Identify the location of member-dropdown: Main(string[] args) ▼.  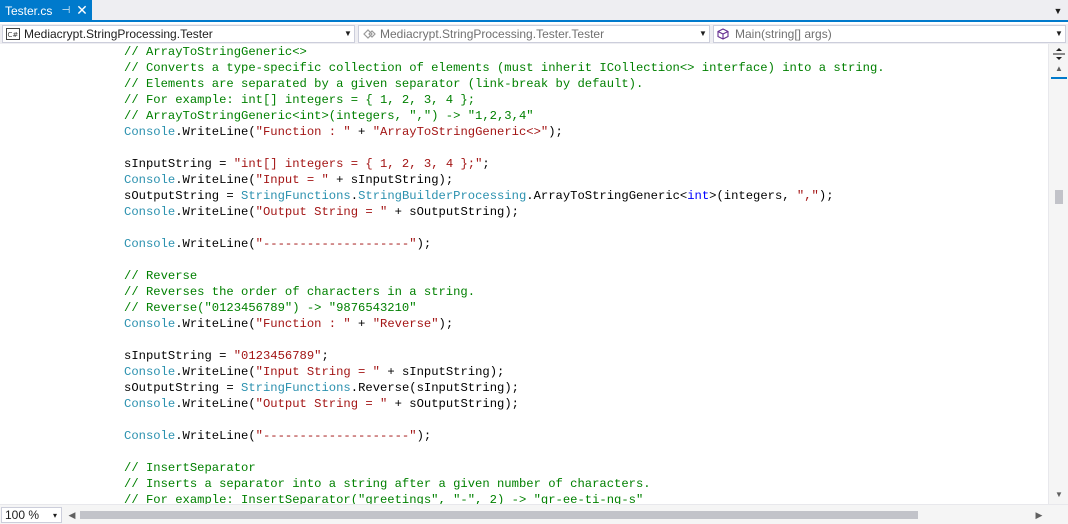
(889, 34).